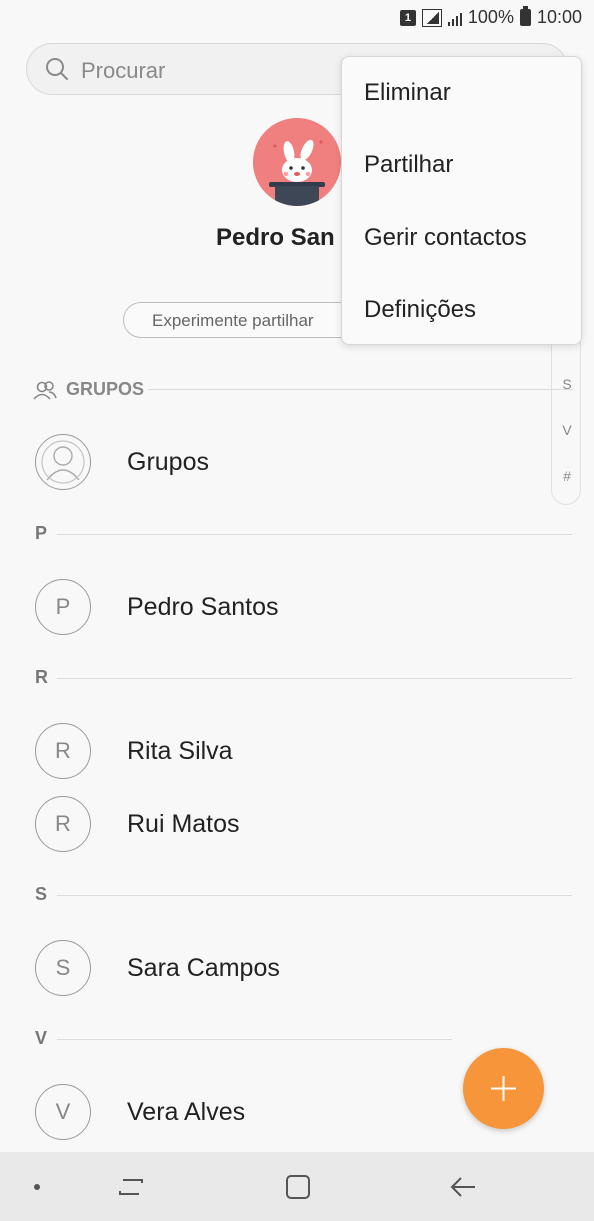 The image size is (594, 1221). Describe the element at coordinates (407, 92) in the screenshot. I see `menu-item-label: Eliminar` at that location.